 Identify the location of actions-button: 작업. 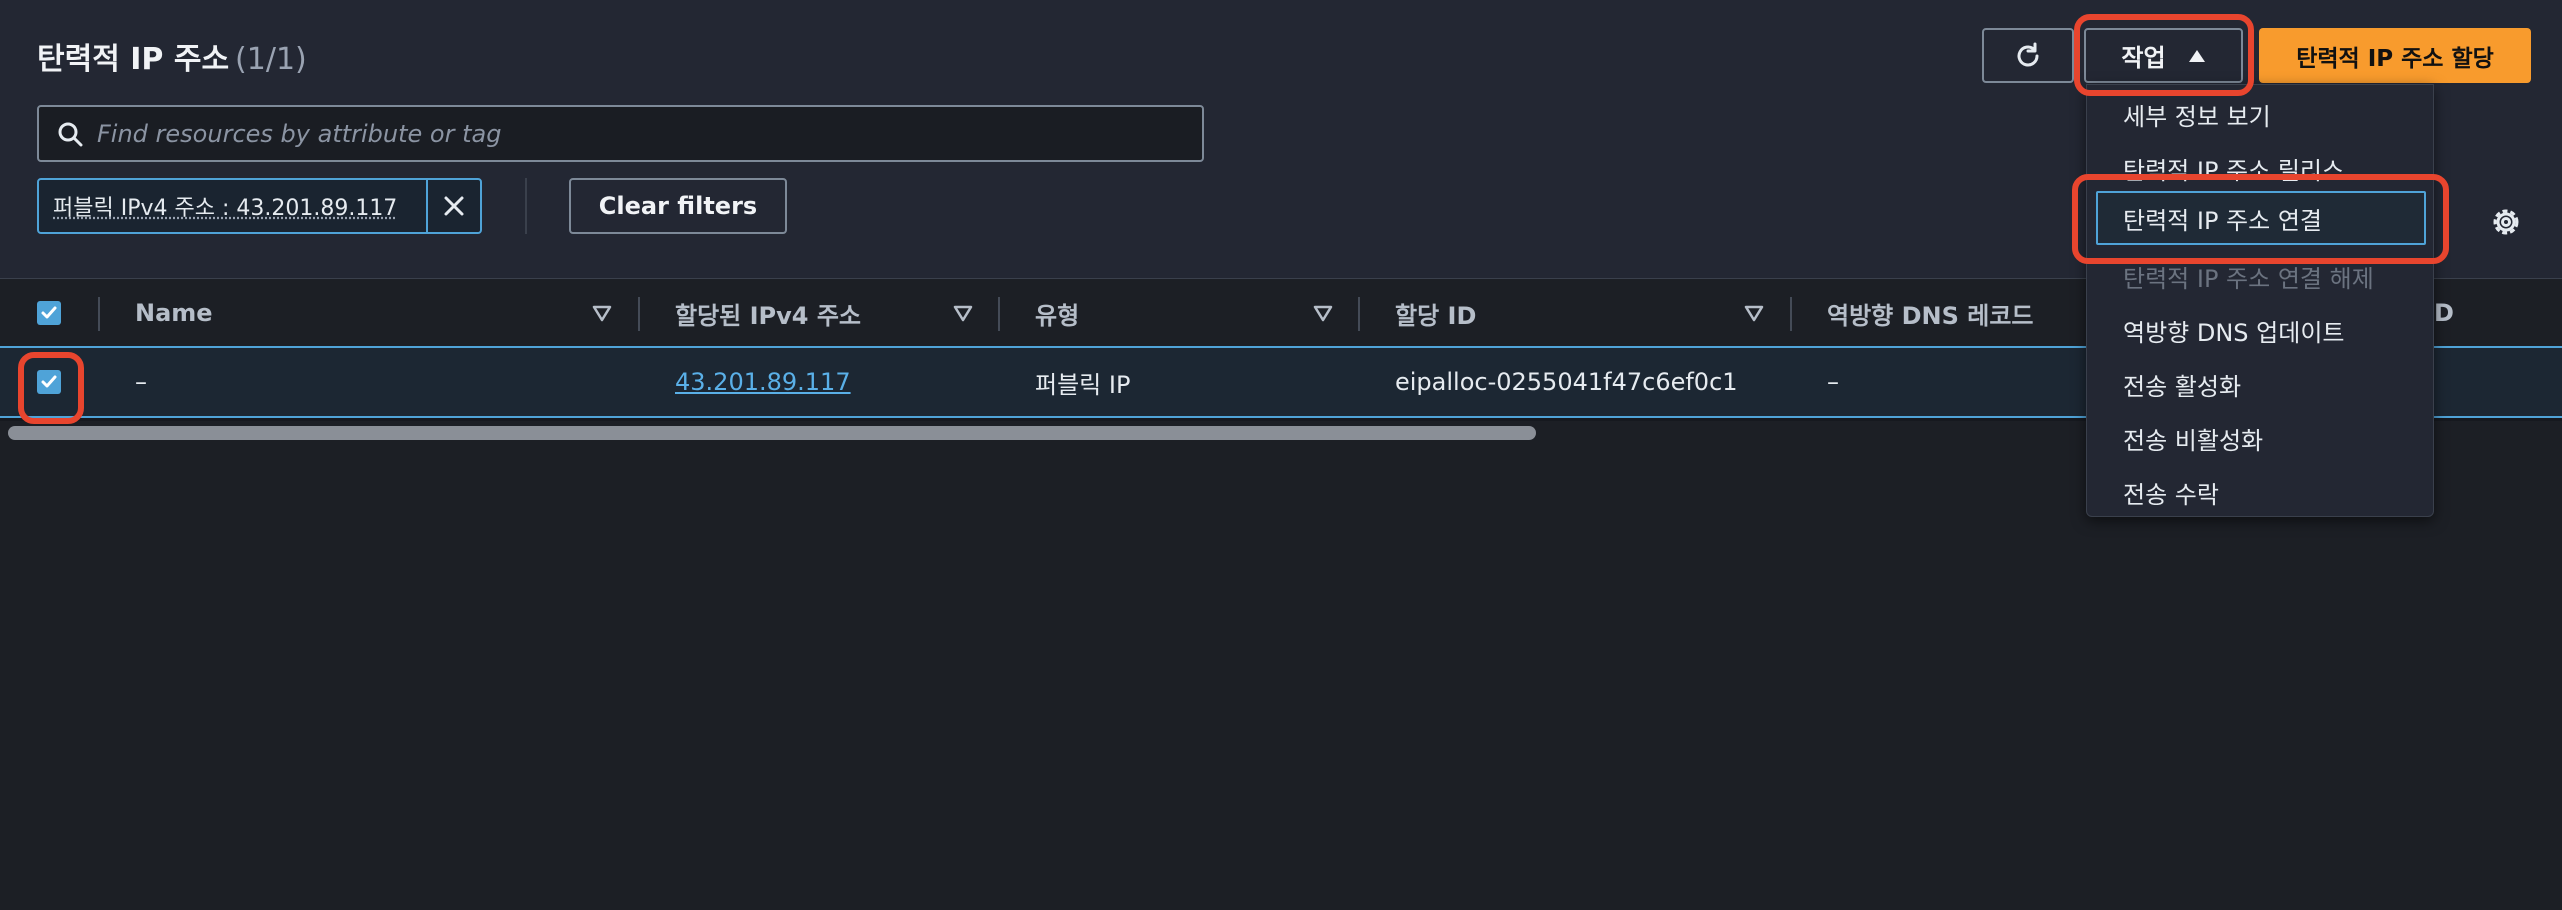
(2163, 55).